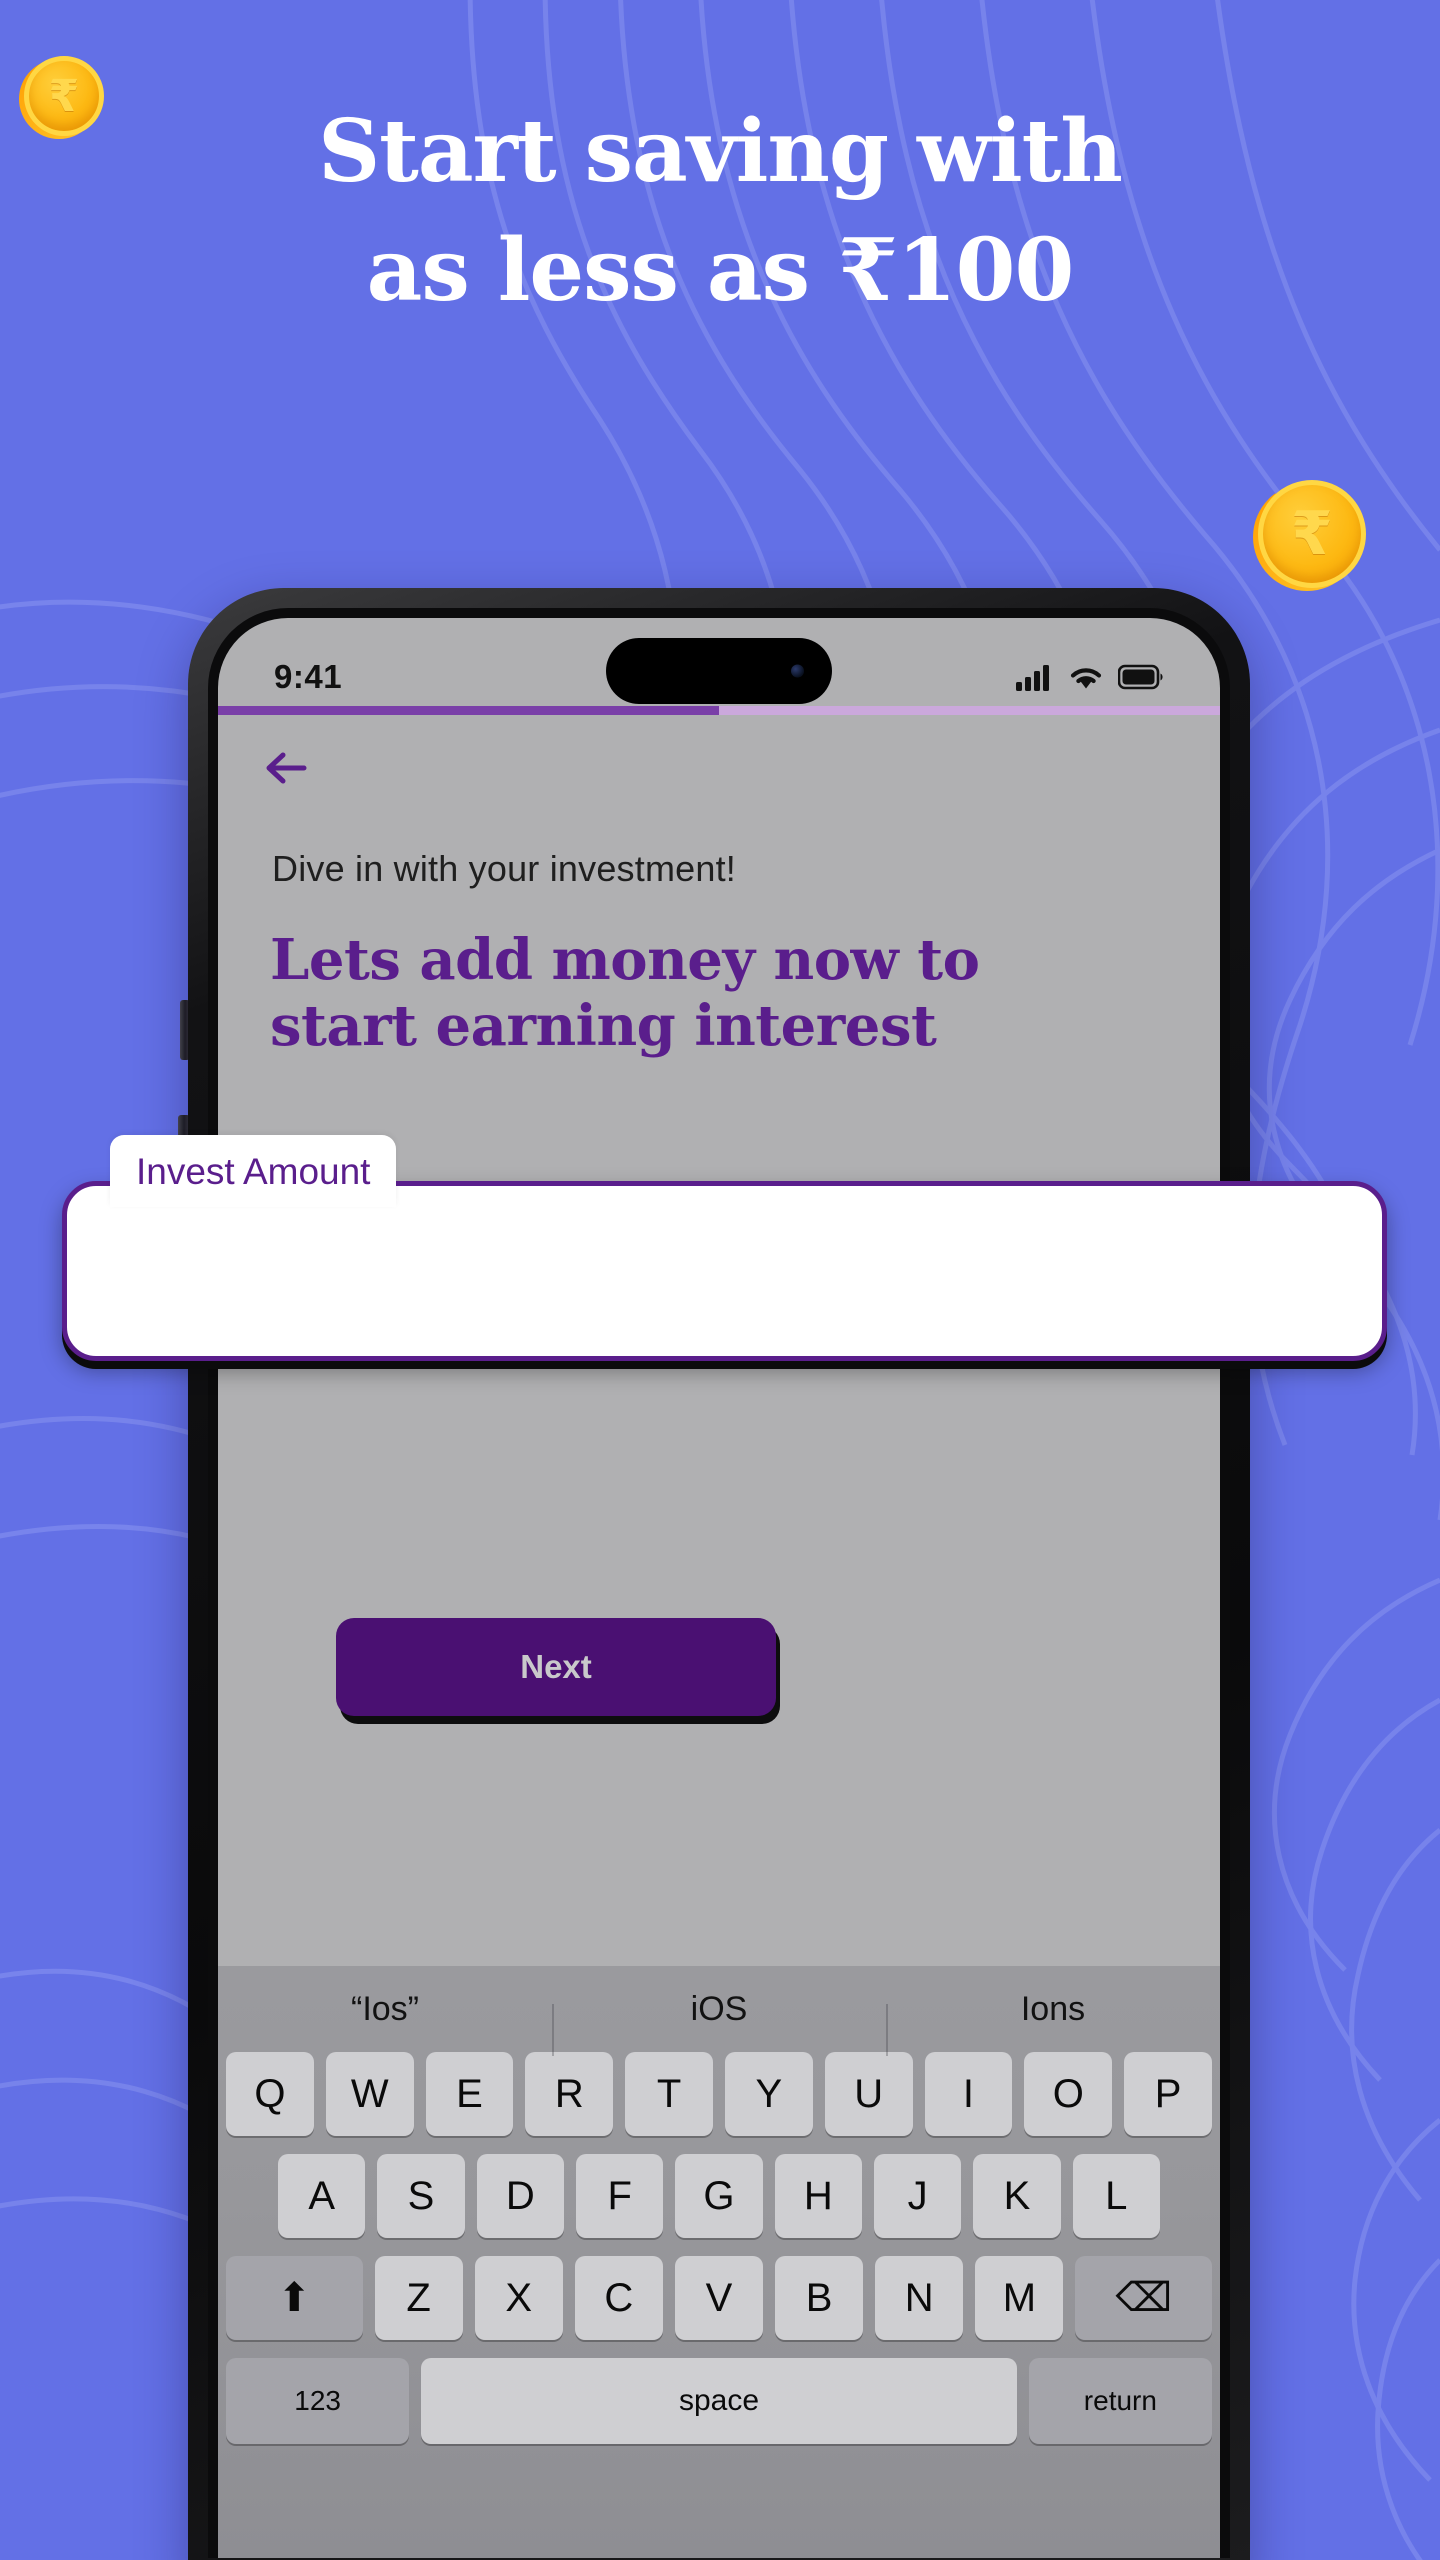  I want to click on next-button: Next, so click(556, 1667).